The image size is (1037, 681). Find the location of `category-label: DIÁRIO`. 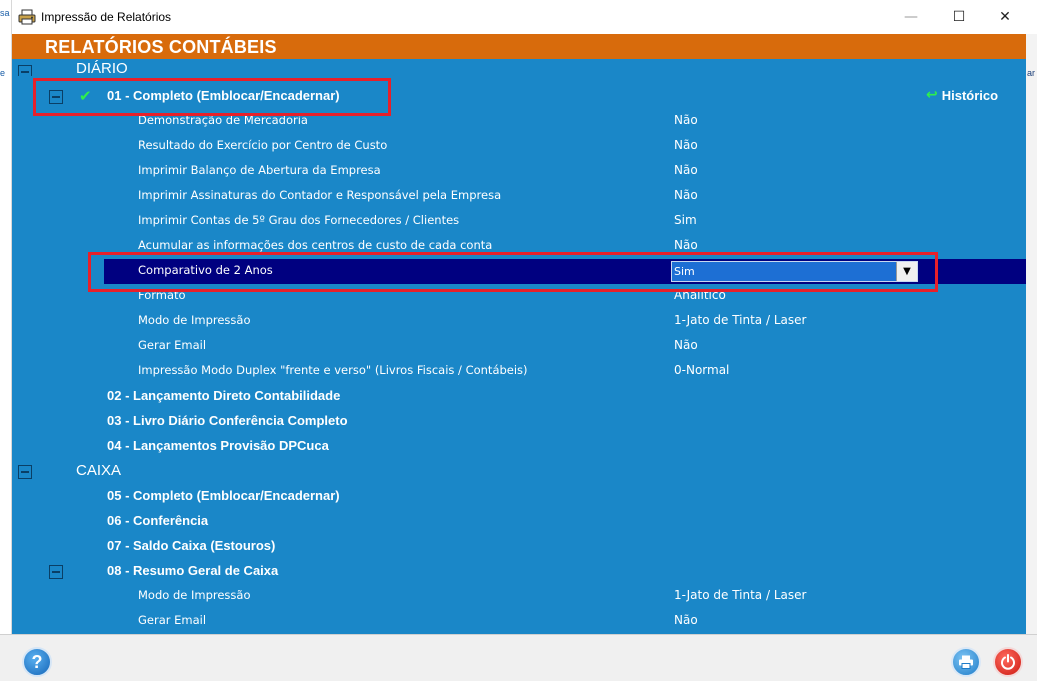

category-label: DIÁRIO is located at coordinates (102, 68).